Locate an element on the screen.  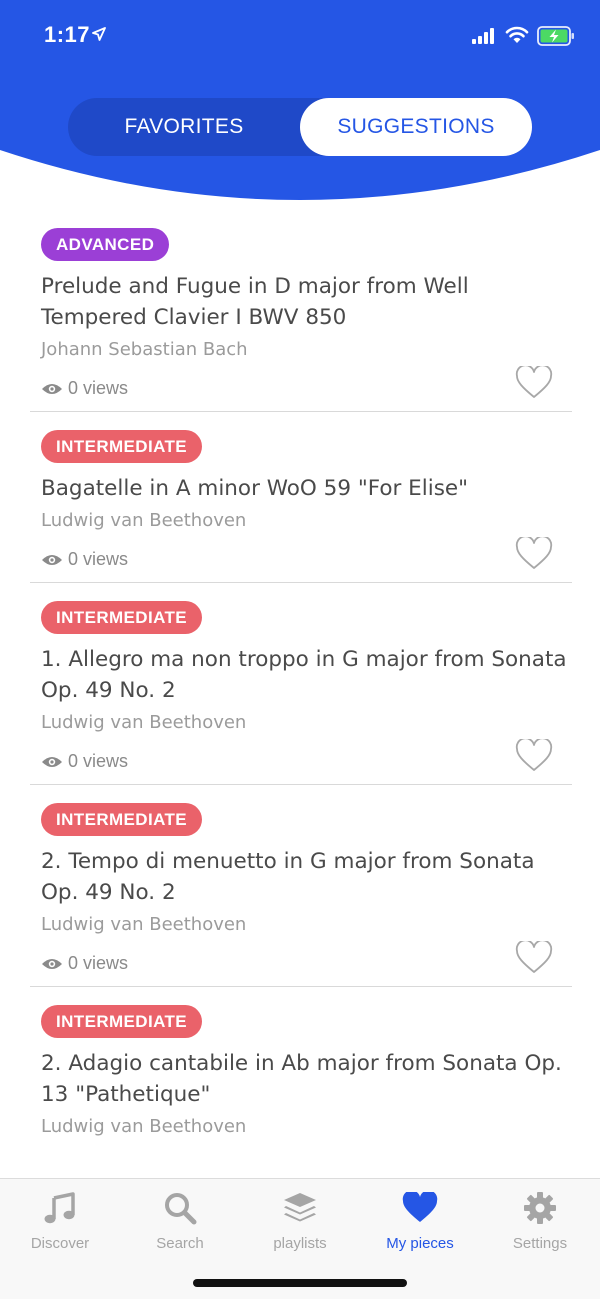
music-note-icon is located at coordinates (59, 1208).